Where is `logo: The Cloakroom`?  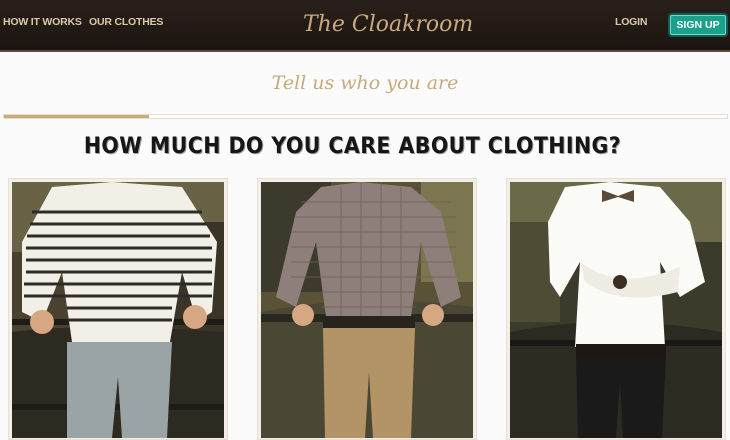
logo: The Cloakroom is located at coordinates (388, 25).